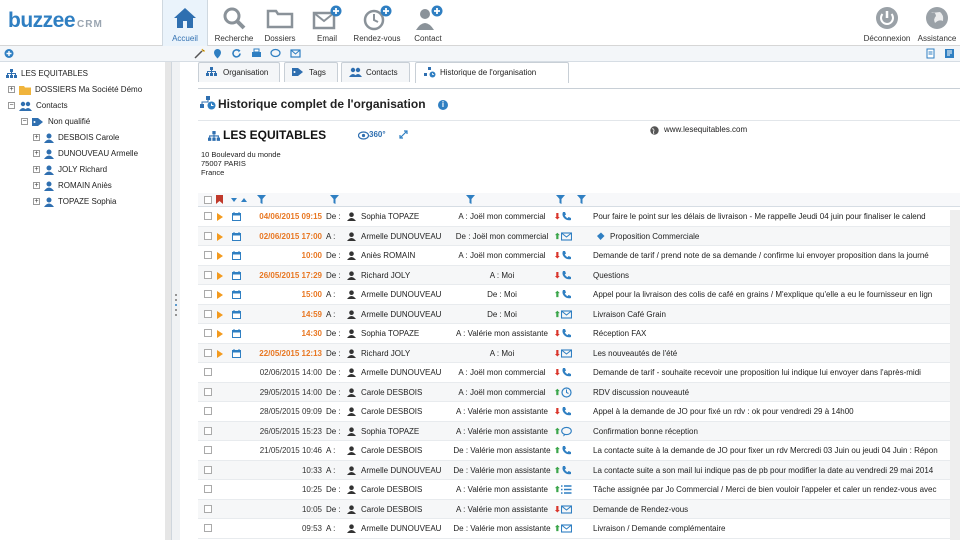  What do you see at coordinates (375, 72) in the screenshot?
I see `tab-contacts: Contacts` at bounding box center [375, 72].